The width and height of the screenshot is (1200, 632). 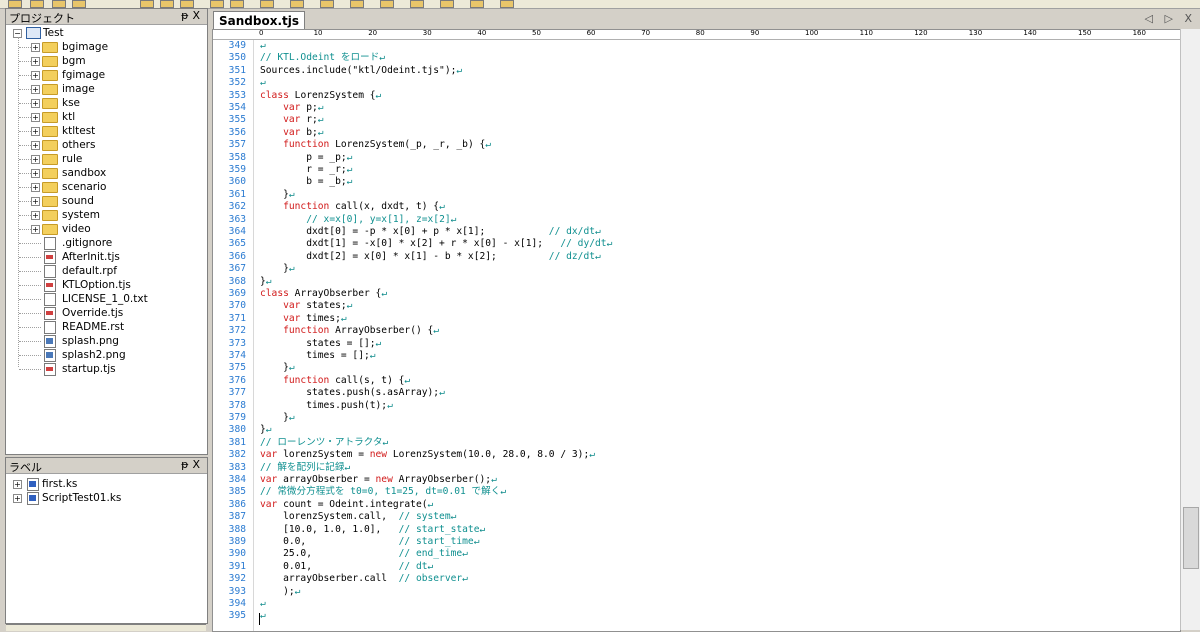 I want to click on tab-sandbox-tjs: Sandbox.tjs, so click(x=259, y=20).